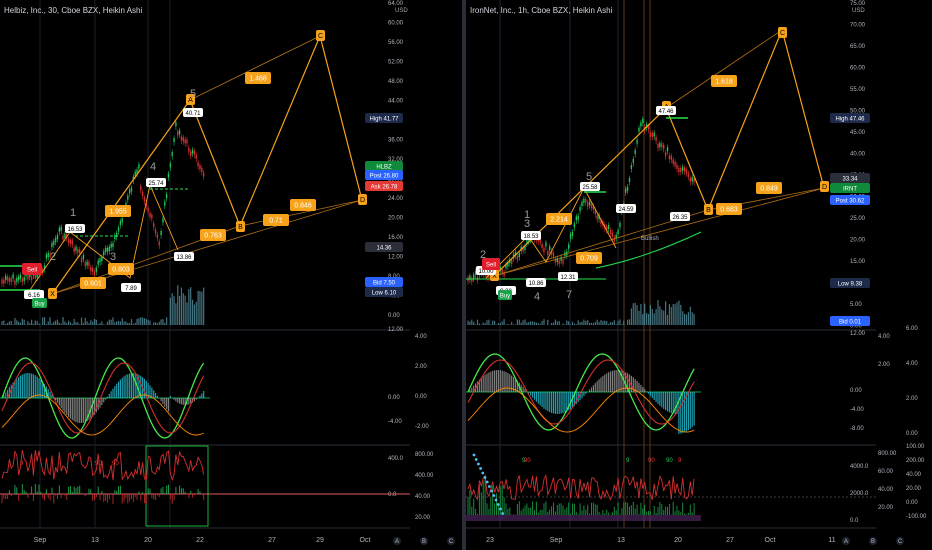 This screenshot has width=932, height=550. What do you see at coordinates (39, 303) in the screenshot?
I see `left-buy-signal: Buy` at bounding box center [39, 303].